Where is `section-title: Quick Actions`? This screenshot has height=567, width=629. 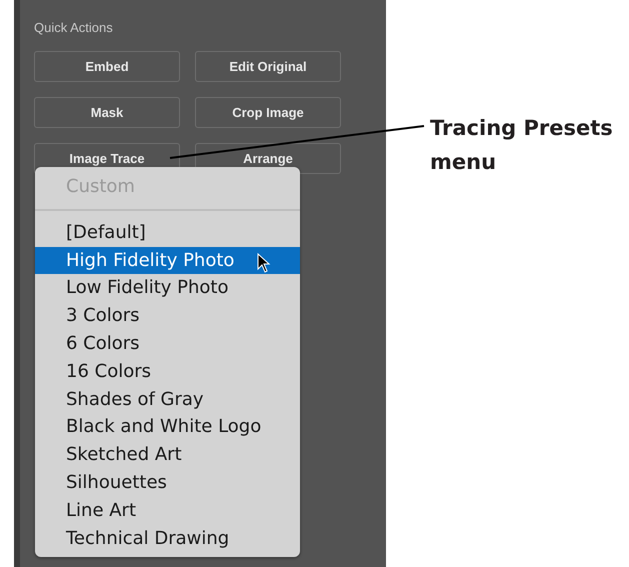
section-title: Quick Actions is located at coordinates (73, 28).